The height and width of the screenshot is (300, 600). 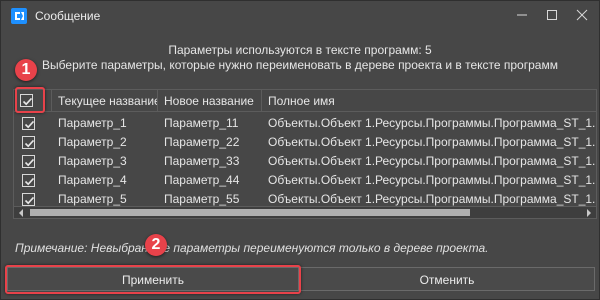 What do you see at coordinates (105, 101) in the screenshot?
I see `column-header-current: Текущее название` at bounding box center [105, 101].